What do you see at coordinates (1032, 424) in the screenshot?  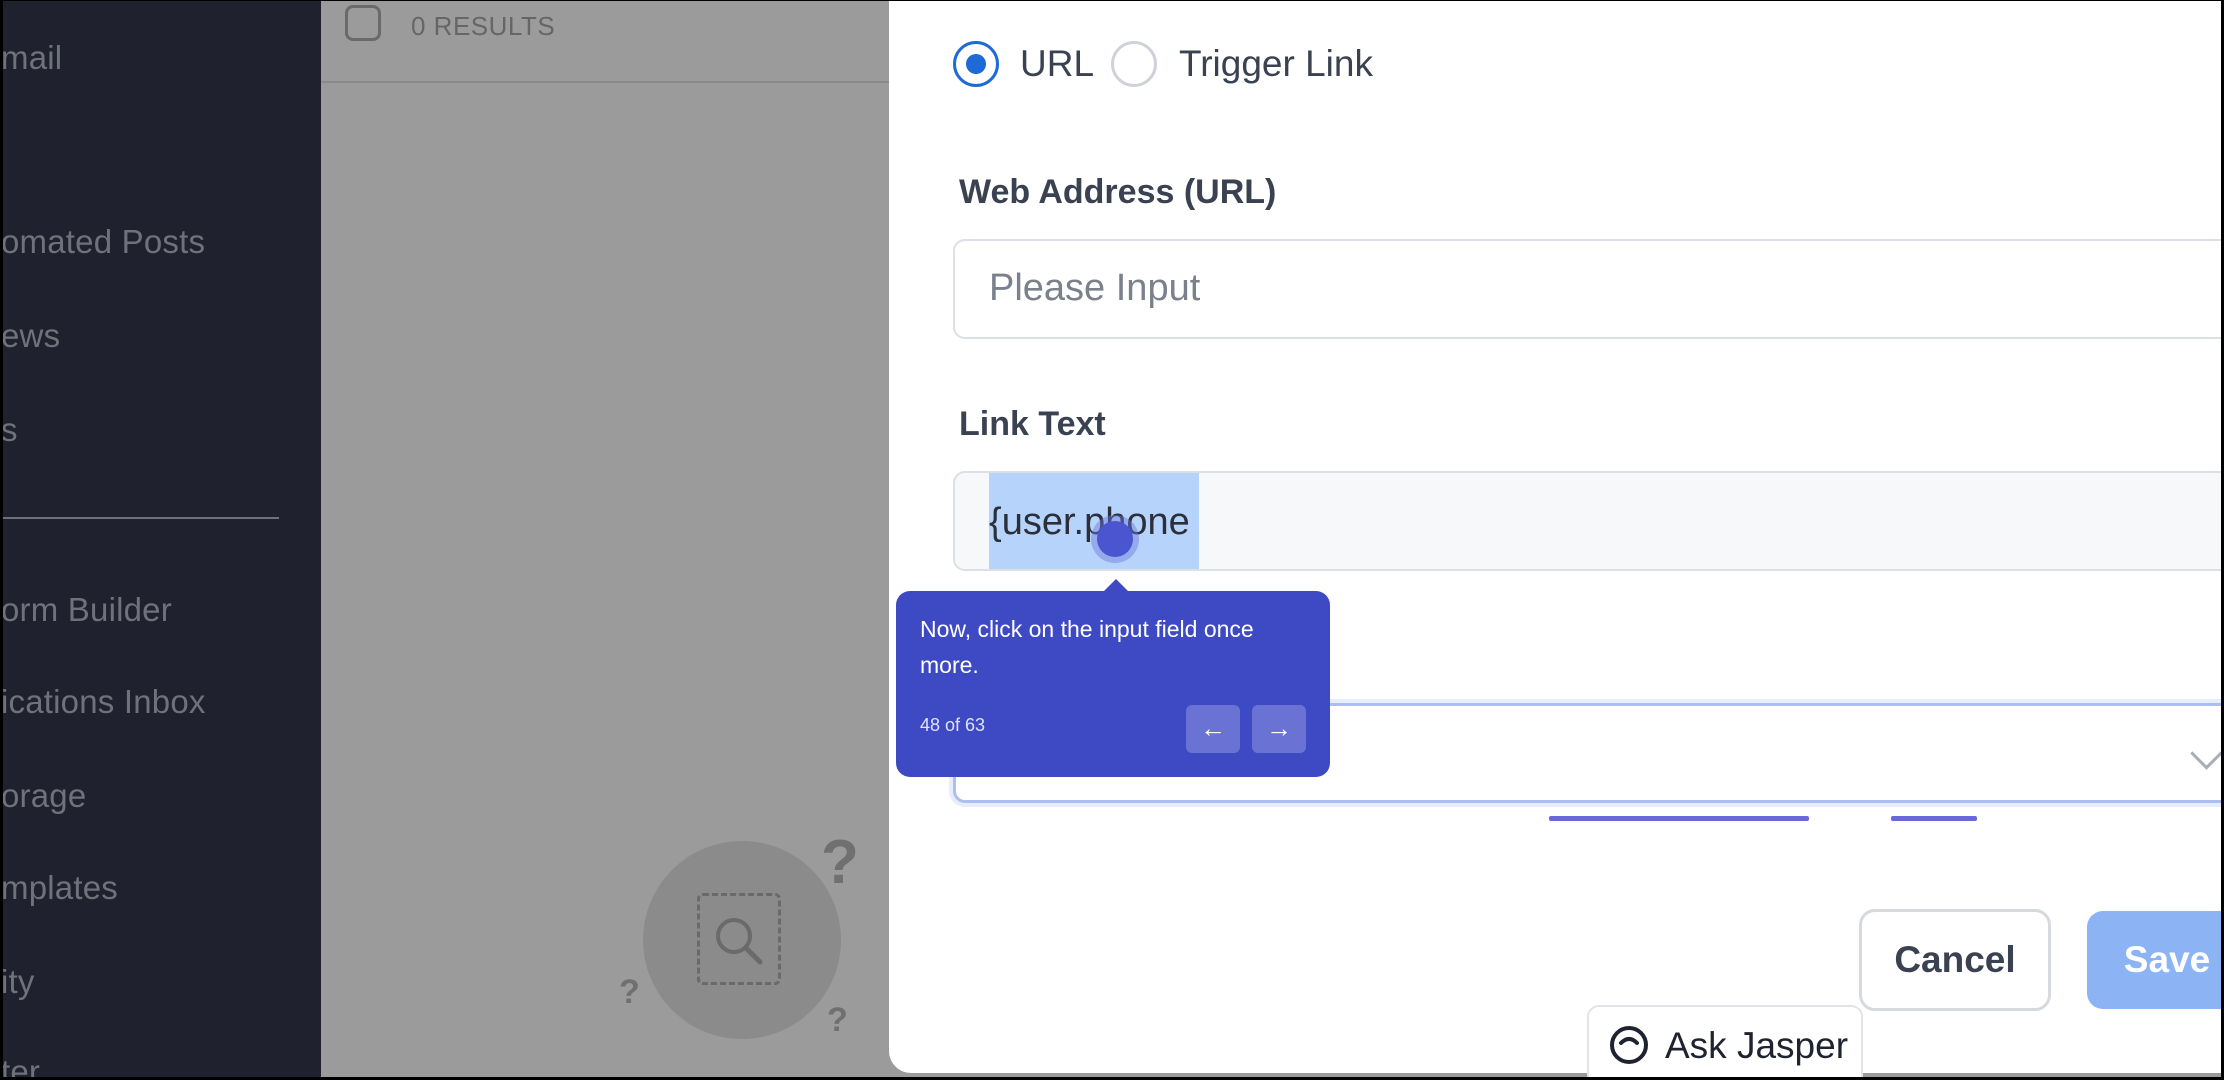 I see `link-text-label: Link Text` at bounding box center [1032, 424].